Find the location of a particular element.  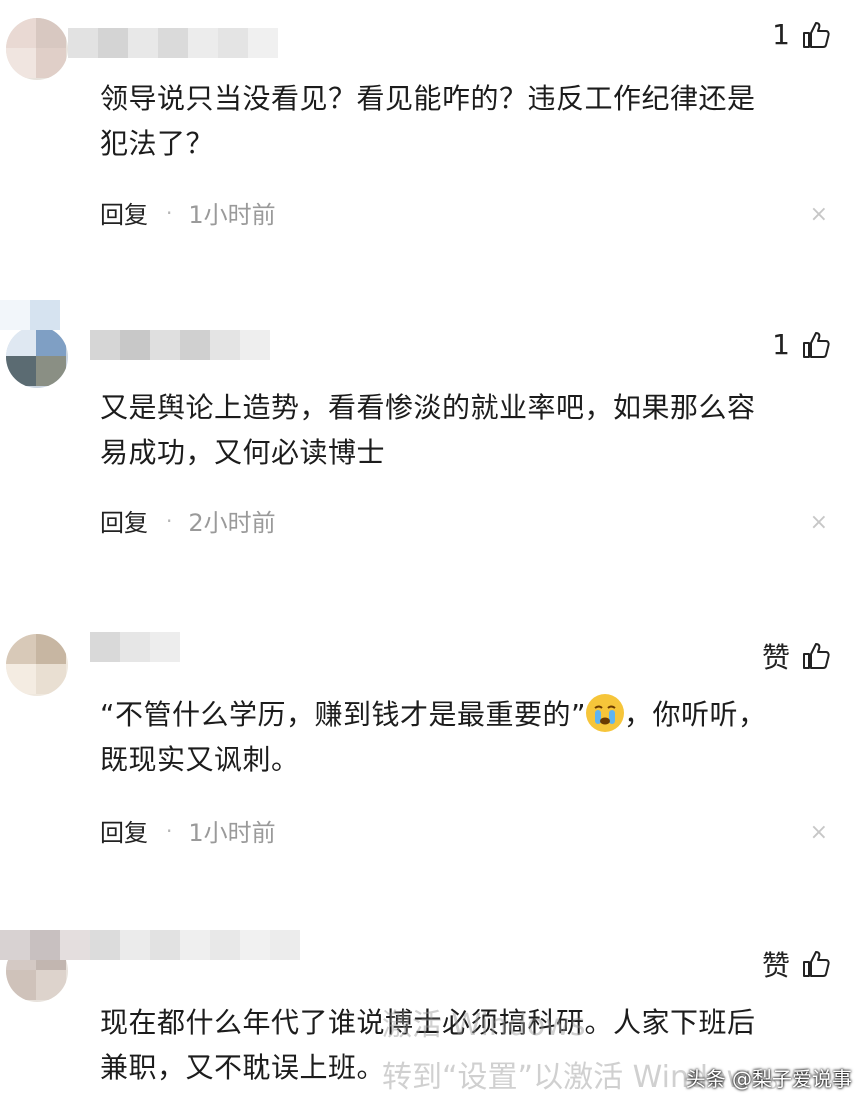

comment-line-tail: ，你听听， is located at coordinates (695, 714).